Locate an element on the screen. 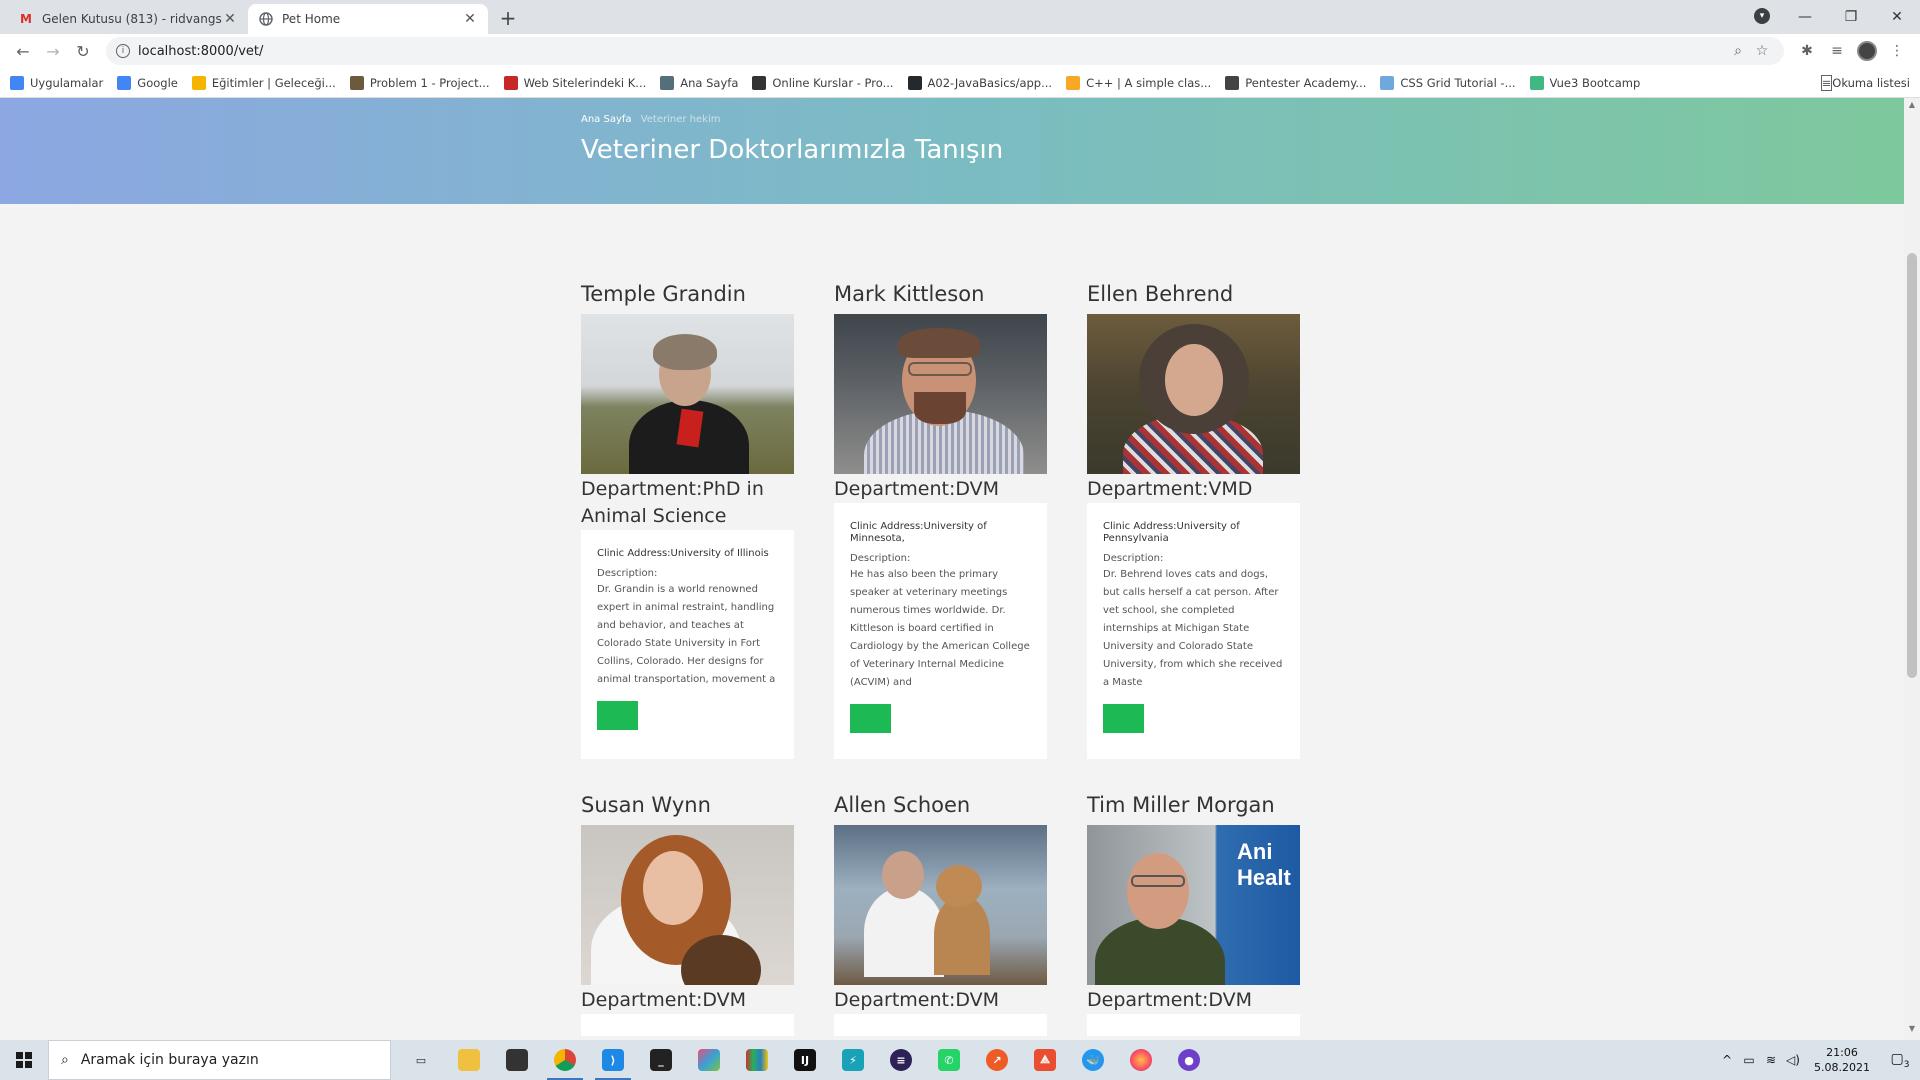 This screenshot has height=1080, width=1920. tray-chevron-up-icon: ^ is located at coordinates (1727, 1060).